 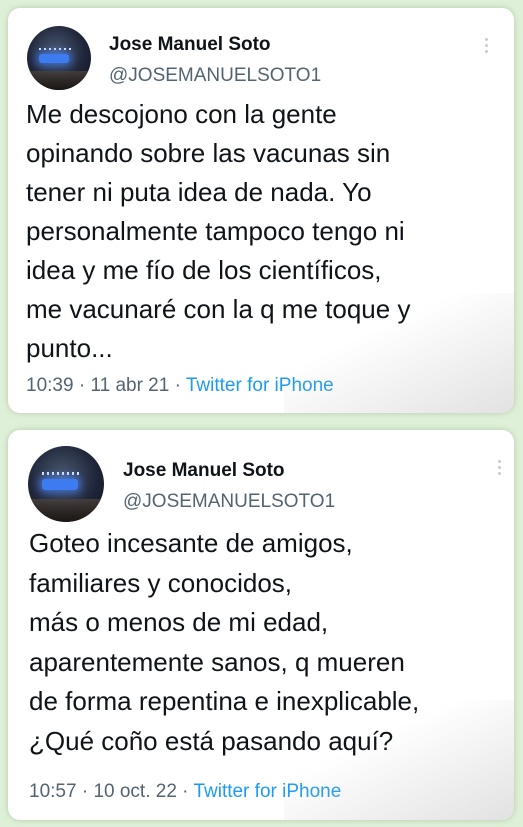 I want to click on tweet-time: 10:39, so click(x=50, y=385).